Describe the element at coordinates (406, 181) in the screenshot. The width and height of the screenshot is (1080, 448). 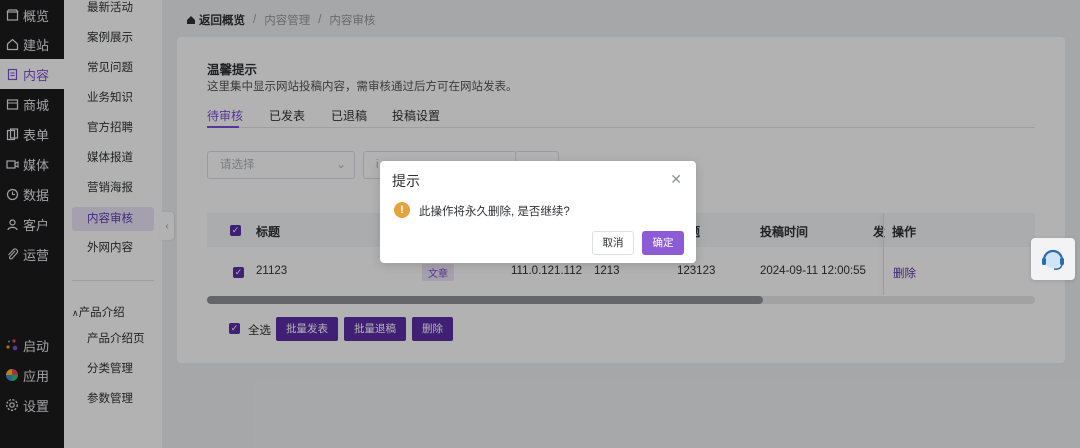
I see `dialog-title: 提示` at that location.